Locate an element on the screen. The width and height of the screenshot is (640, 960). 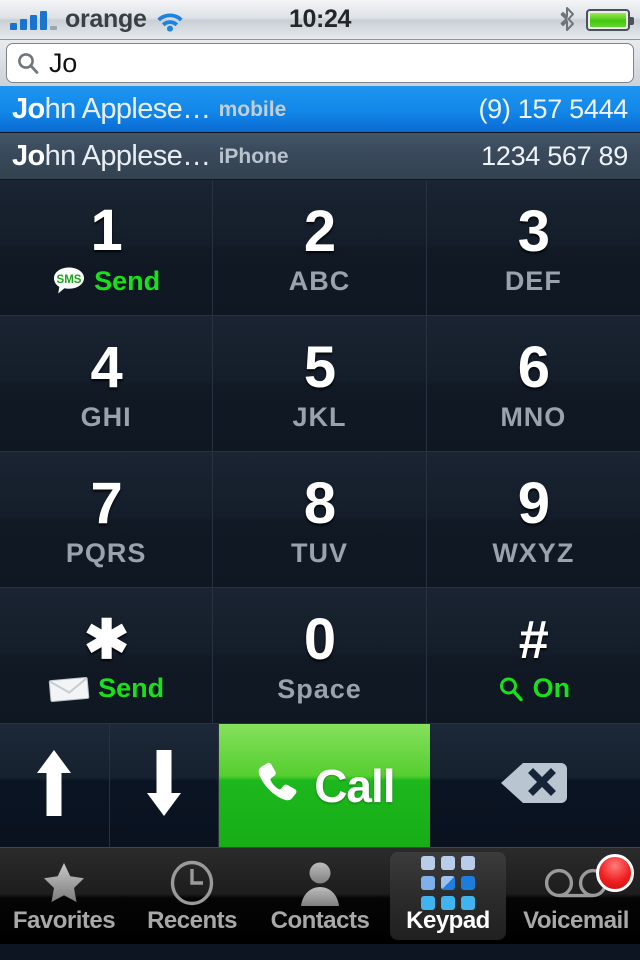
contact-phone-label: mobile is located at coordinates (252, 109).